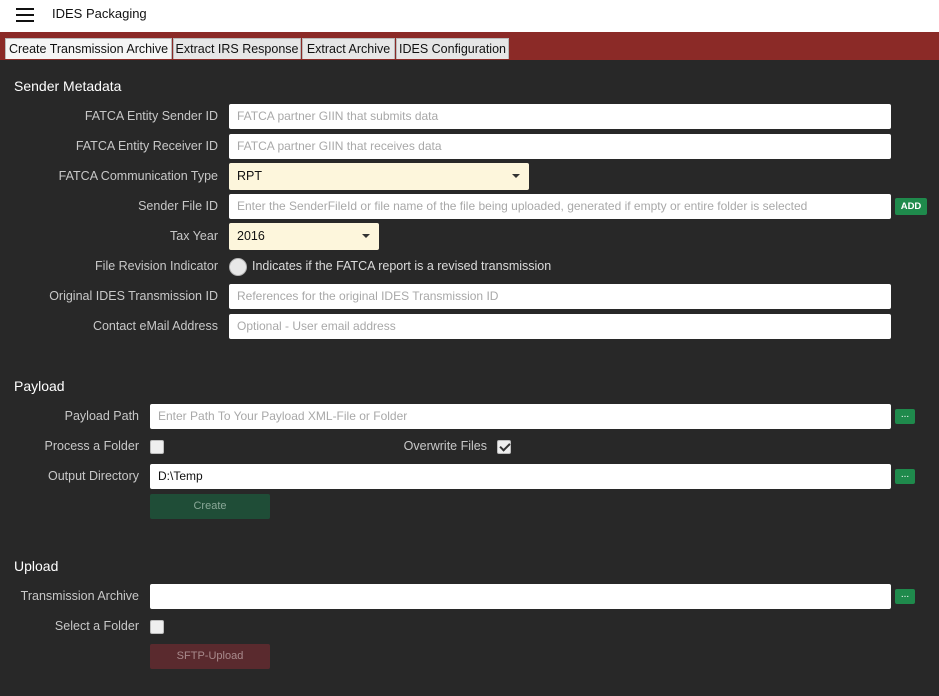 This screenshot has width=939, height=696. What do you see at coordinates (88, 48) in the screenshot?
I see `tab-create-transmission-archive: Create Transmission Archive` at bounding box center [88, 48].